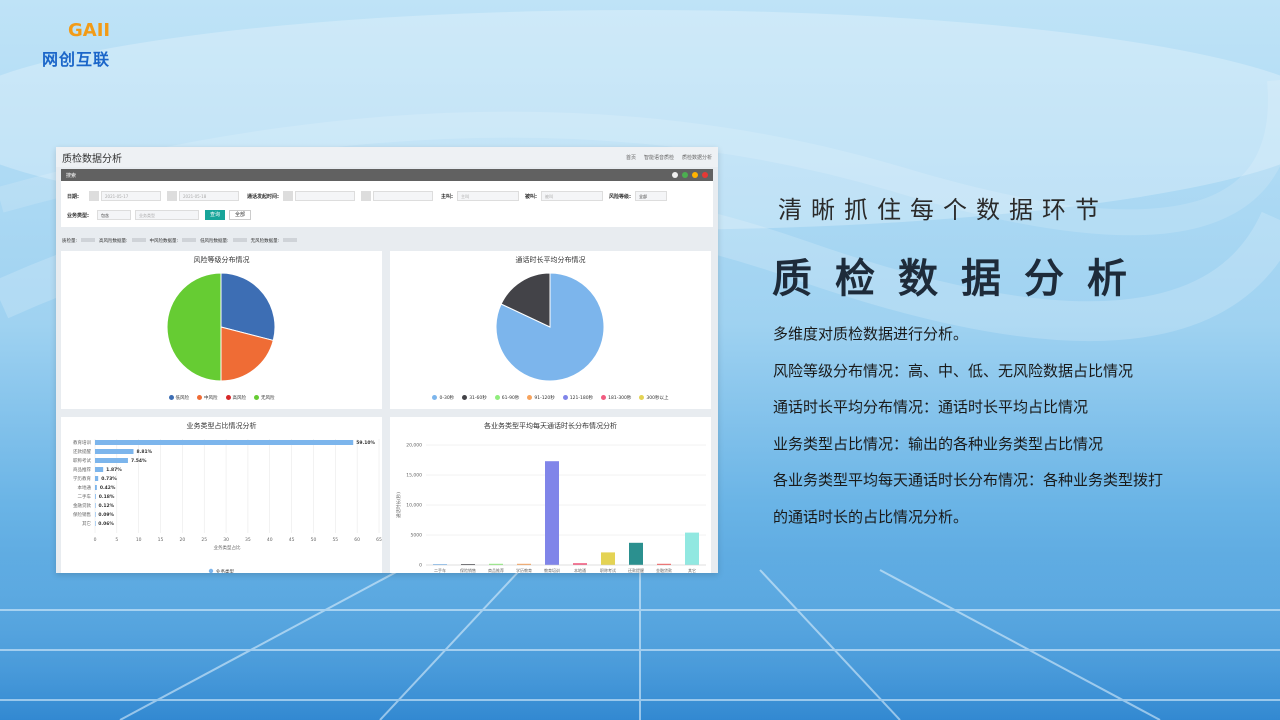 This screenshot has height=720, width=1280. What do you see at coordinates (215, 215) in the screenshot?
I see `query-button: 查询` at bounding box center [215, 215].